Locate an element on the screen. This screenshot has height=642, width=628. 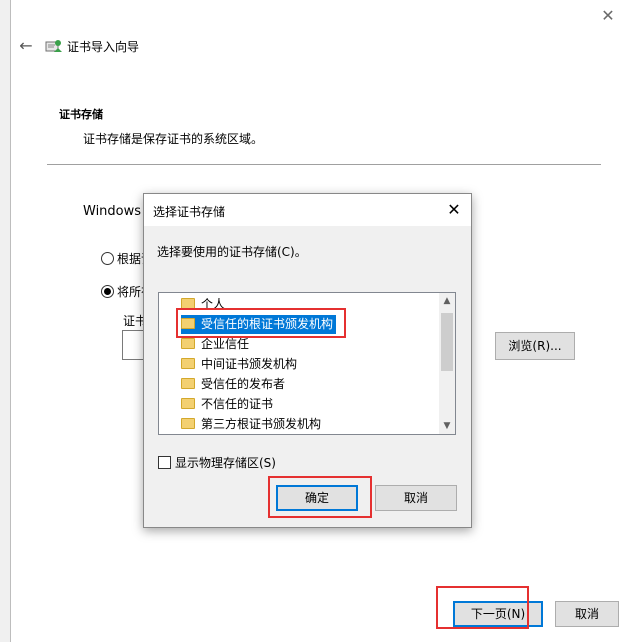
tree-item-personal: 个人 is located at coordinates (204, 304).